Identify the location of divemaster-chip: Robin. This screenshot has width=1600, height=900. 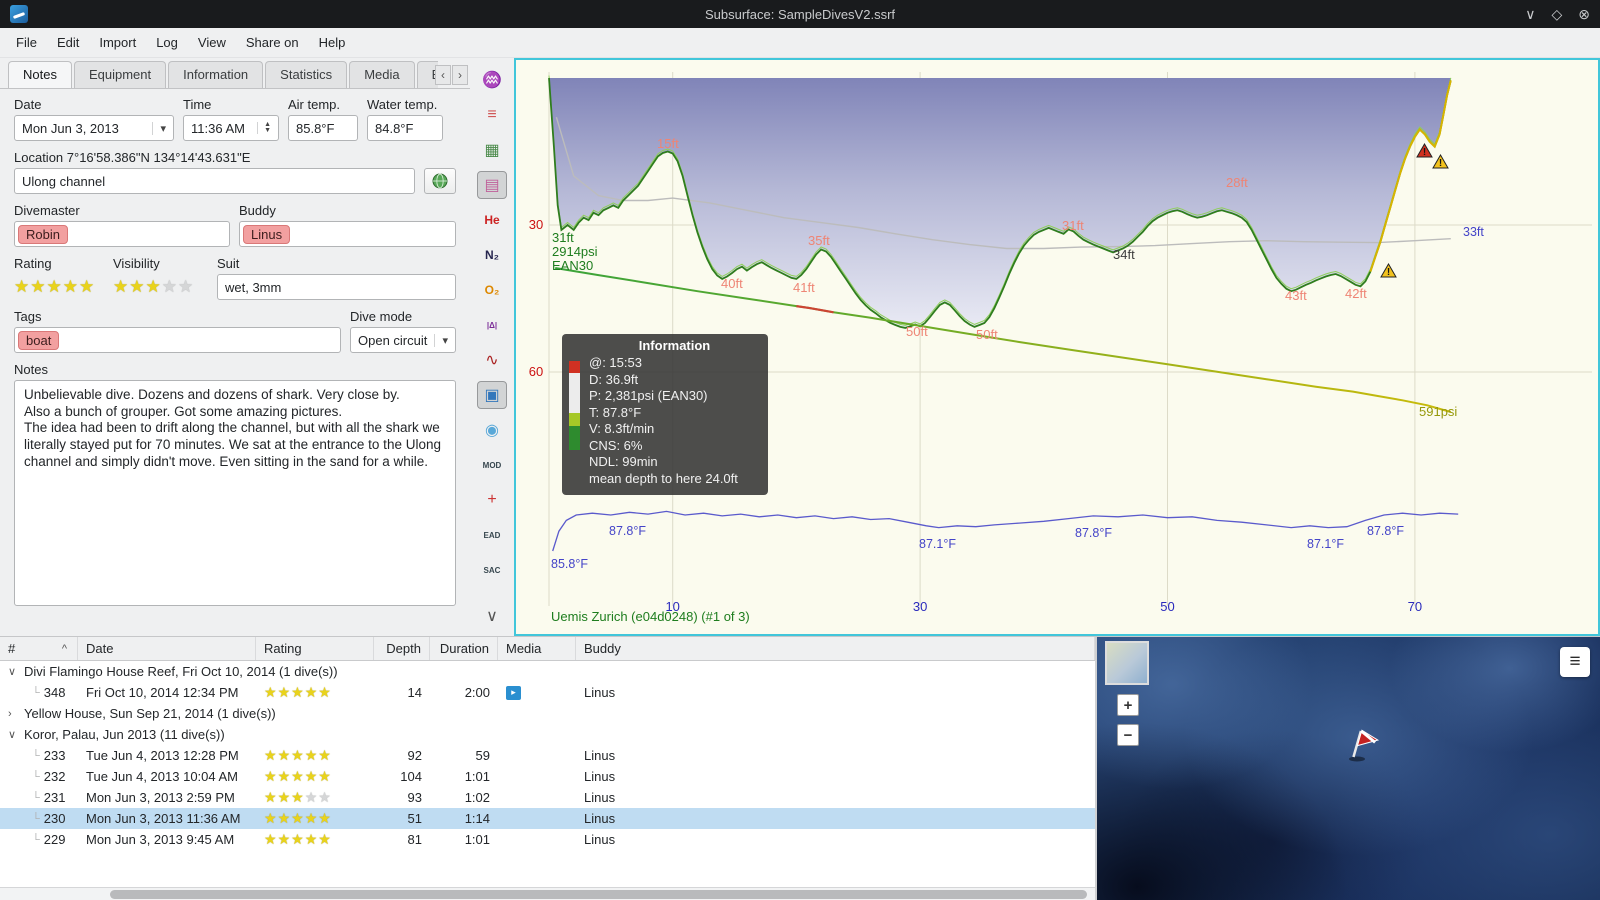
(43, 234).